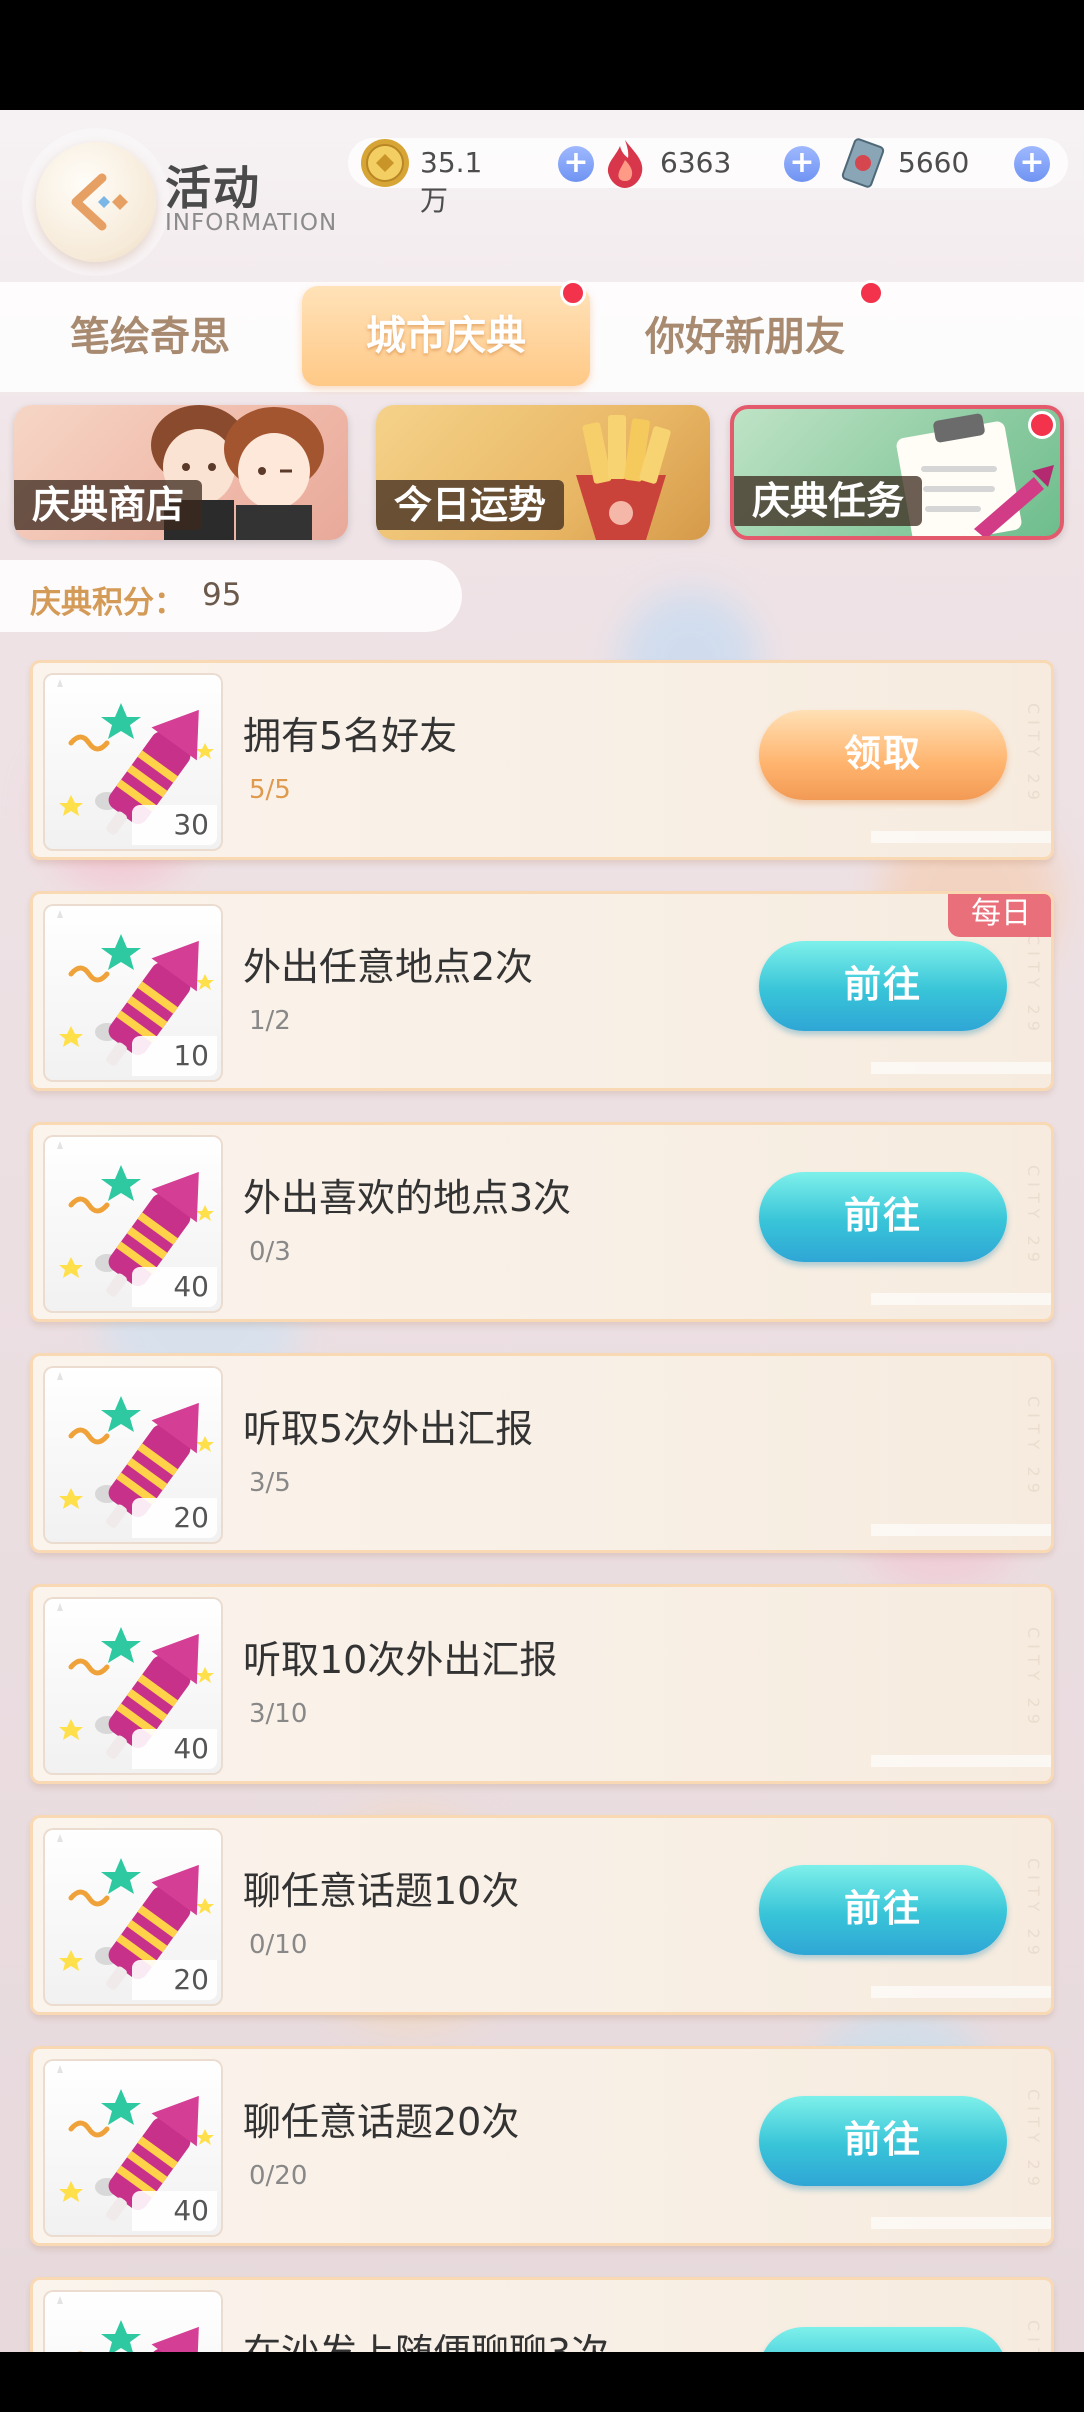 The image size is (1084, 2412). Describe the element at coordinates (381, 1891) in the screenshot. I see `task-title: 聊任意话题10次` at that location.